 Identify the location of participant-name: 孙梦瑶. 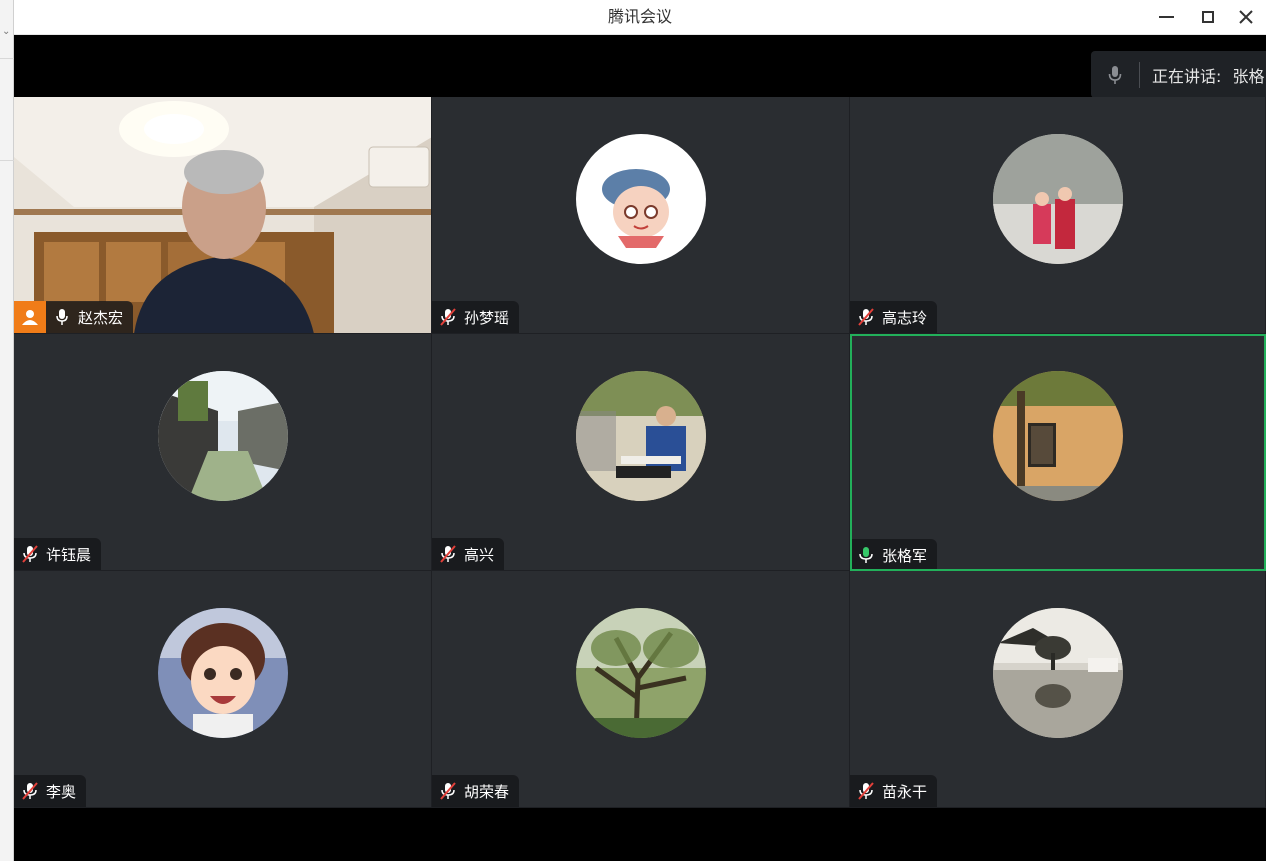
(487, 317).